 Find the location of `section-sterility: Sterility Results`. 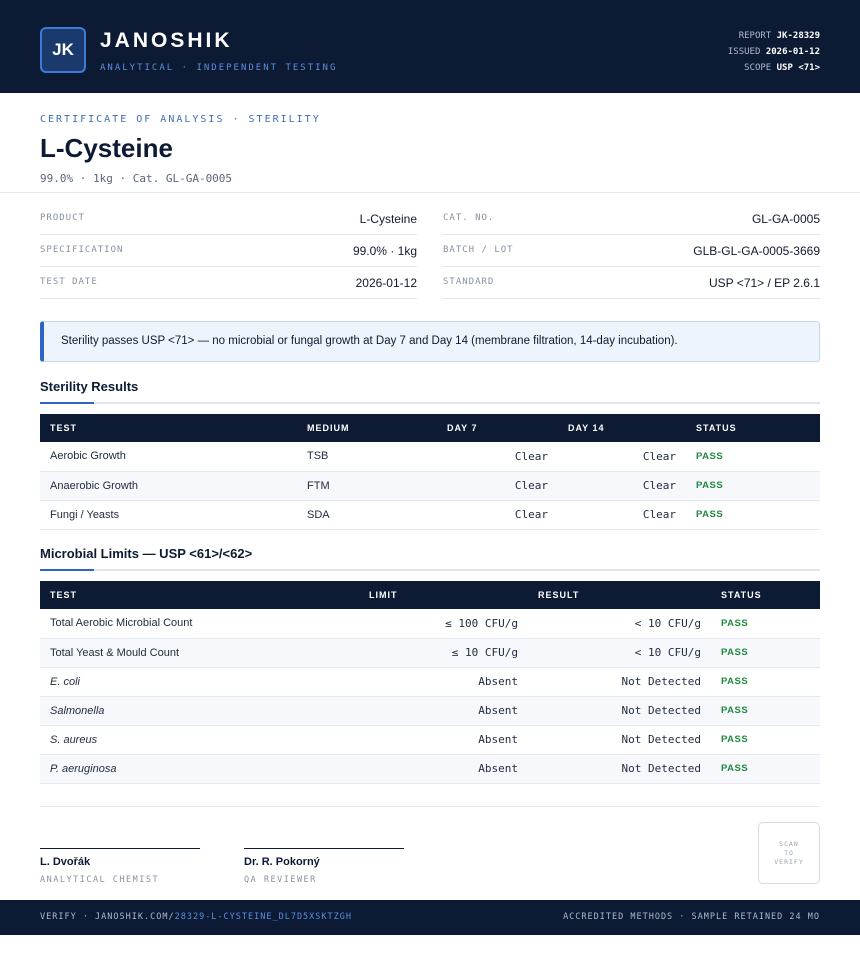

section-sterility: Sterility Results is located at coordinates (430, 391).